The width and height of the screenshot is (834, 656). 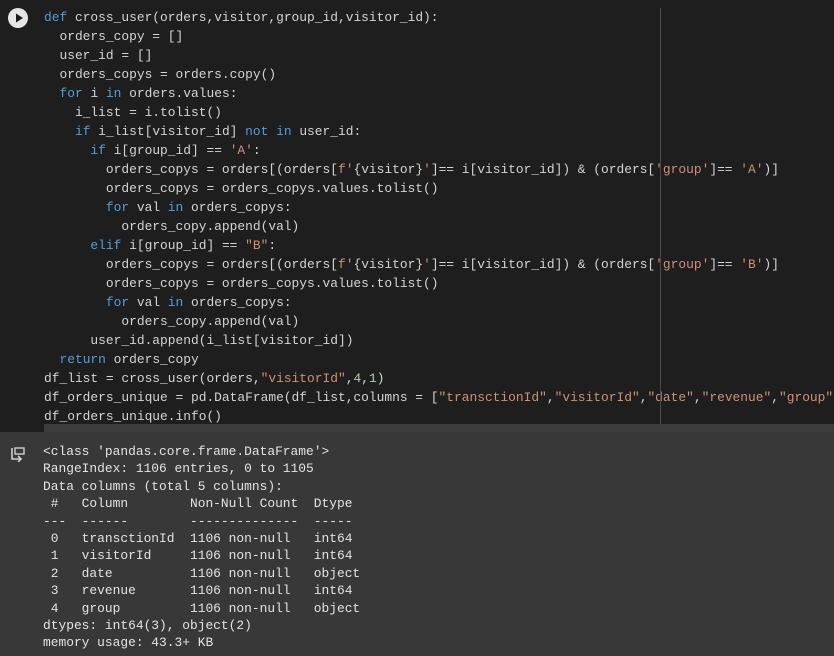 What do you see at coordinates (439, 340) in the screenshot?
I see `code-line: user_id.append(i_list[visitor_id])` at bounding box center [439, 340].